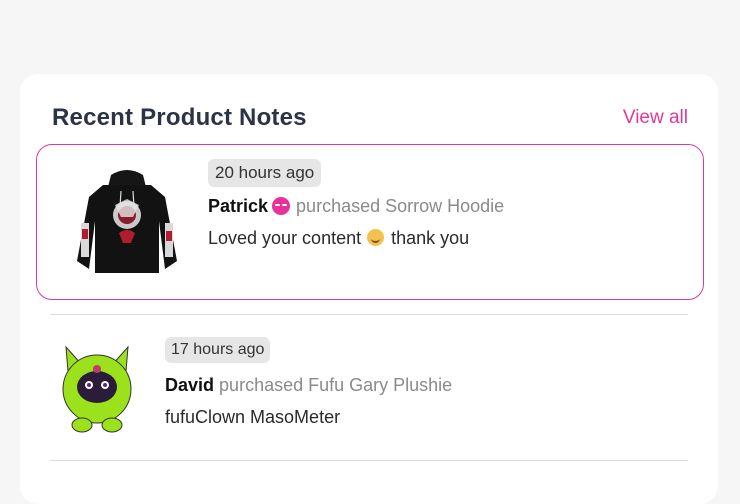 The image size is (740, 504). What do you see at coordinates (281, 206) in the screenshot?
I see `blushing-face-emoji-icon` at bounding box center [281, 206].